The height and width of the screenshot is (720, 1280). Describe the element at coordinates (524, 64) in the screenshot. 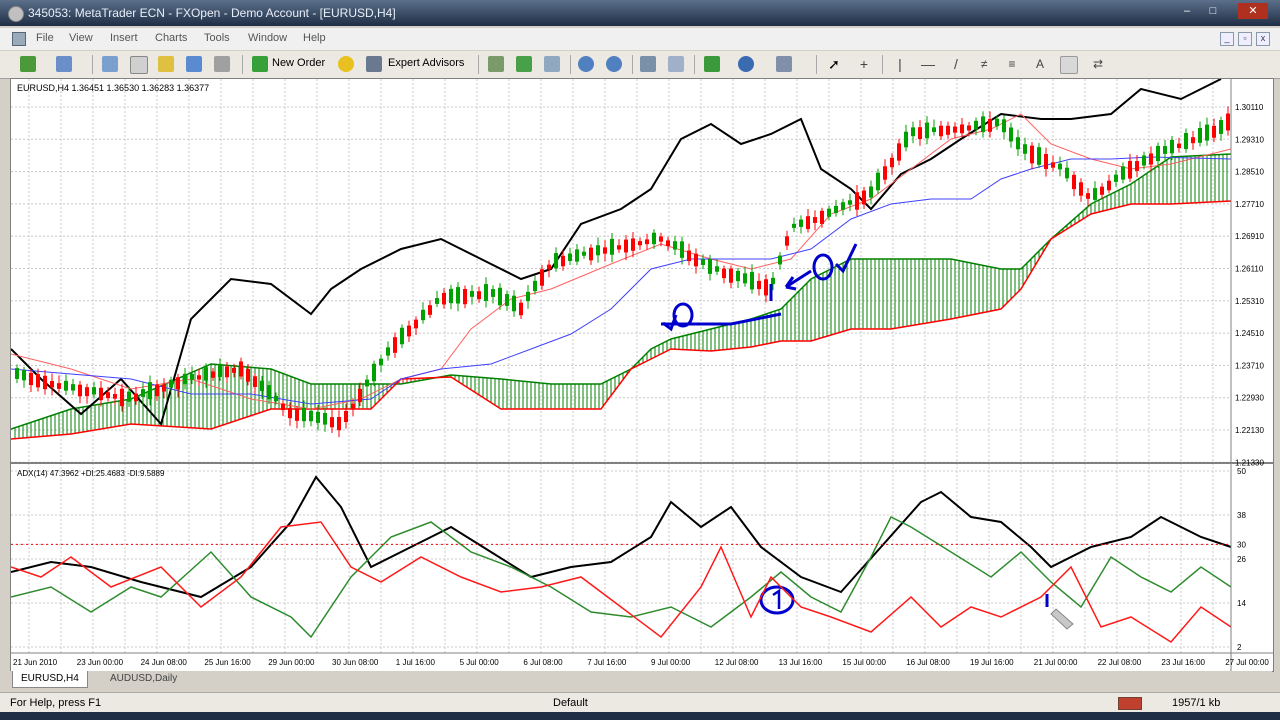

I see `candlestick-icon` at that location.